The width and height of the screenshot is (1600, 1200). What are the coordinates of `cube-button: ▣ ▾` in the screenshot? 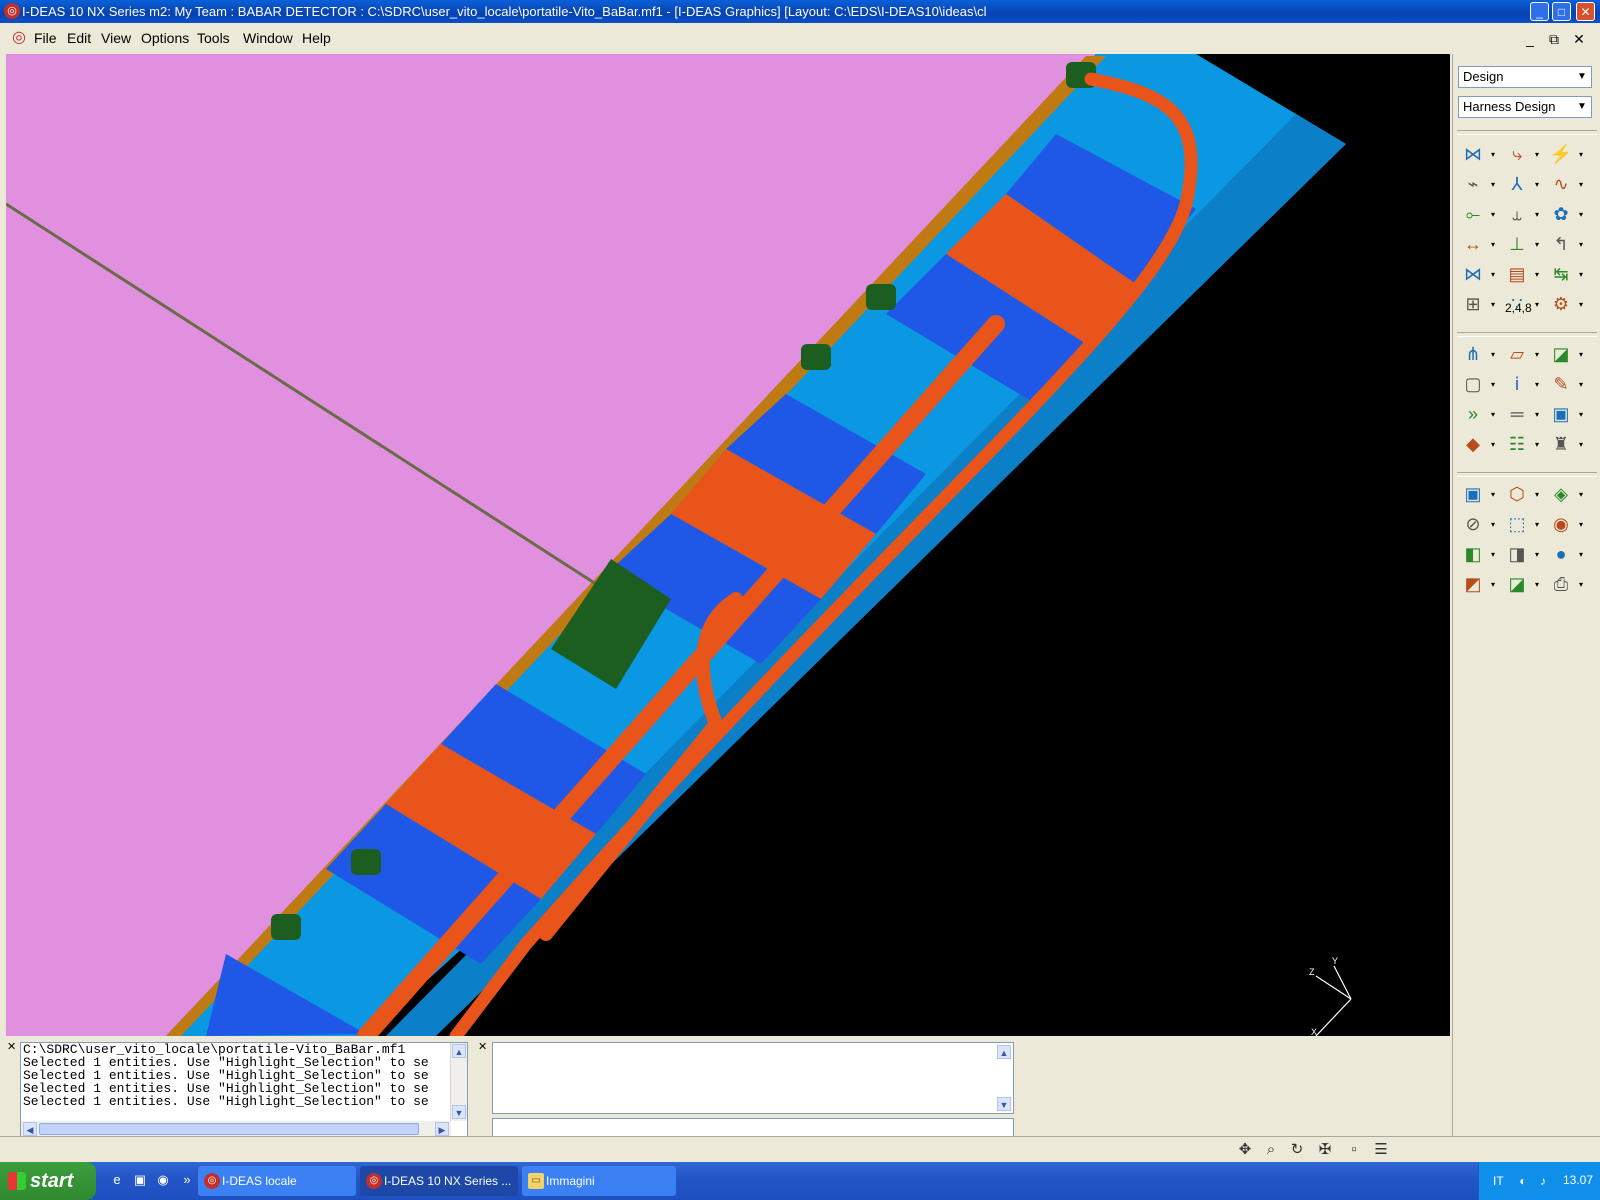 It's located at (1566, 414).